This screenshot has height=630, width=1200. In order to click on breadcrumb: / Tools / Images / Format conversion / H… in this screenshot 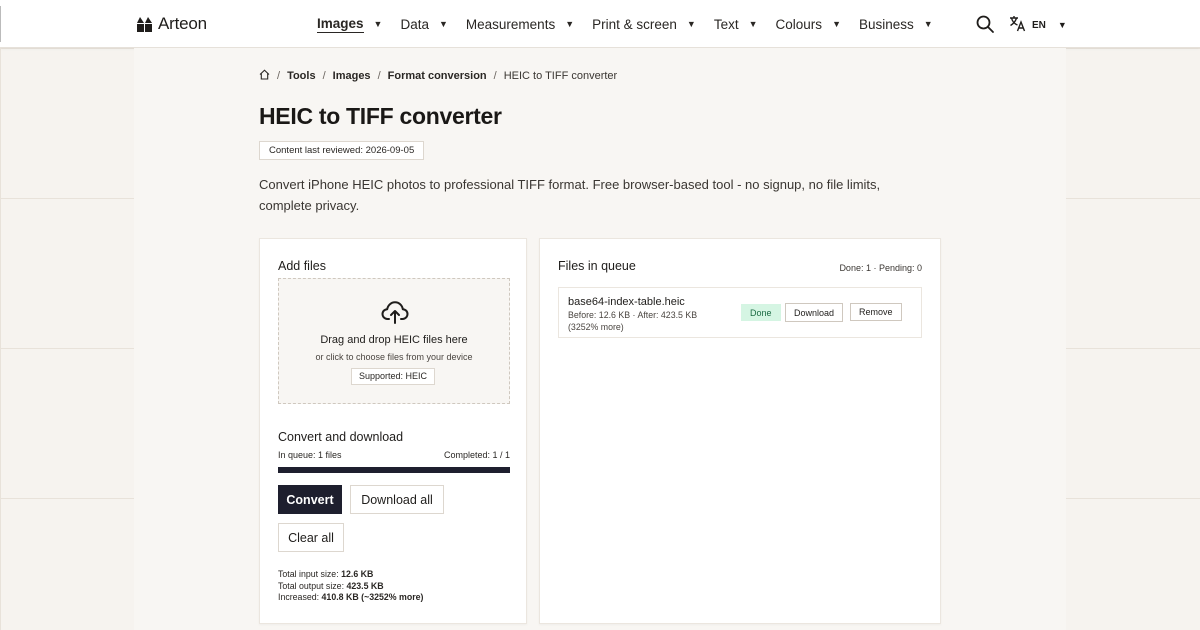, I will do `click(438, 76)`.